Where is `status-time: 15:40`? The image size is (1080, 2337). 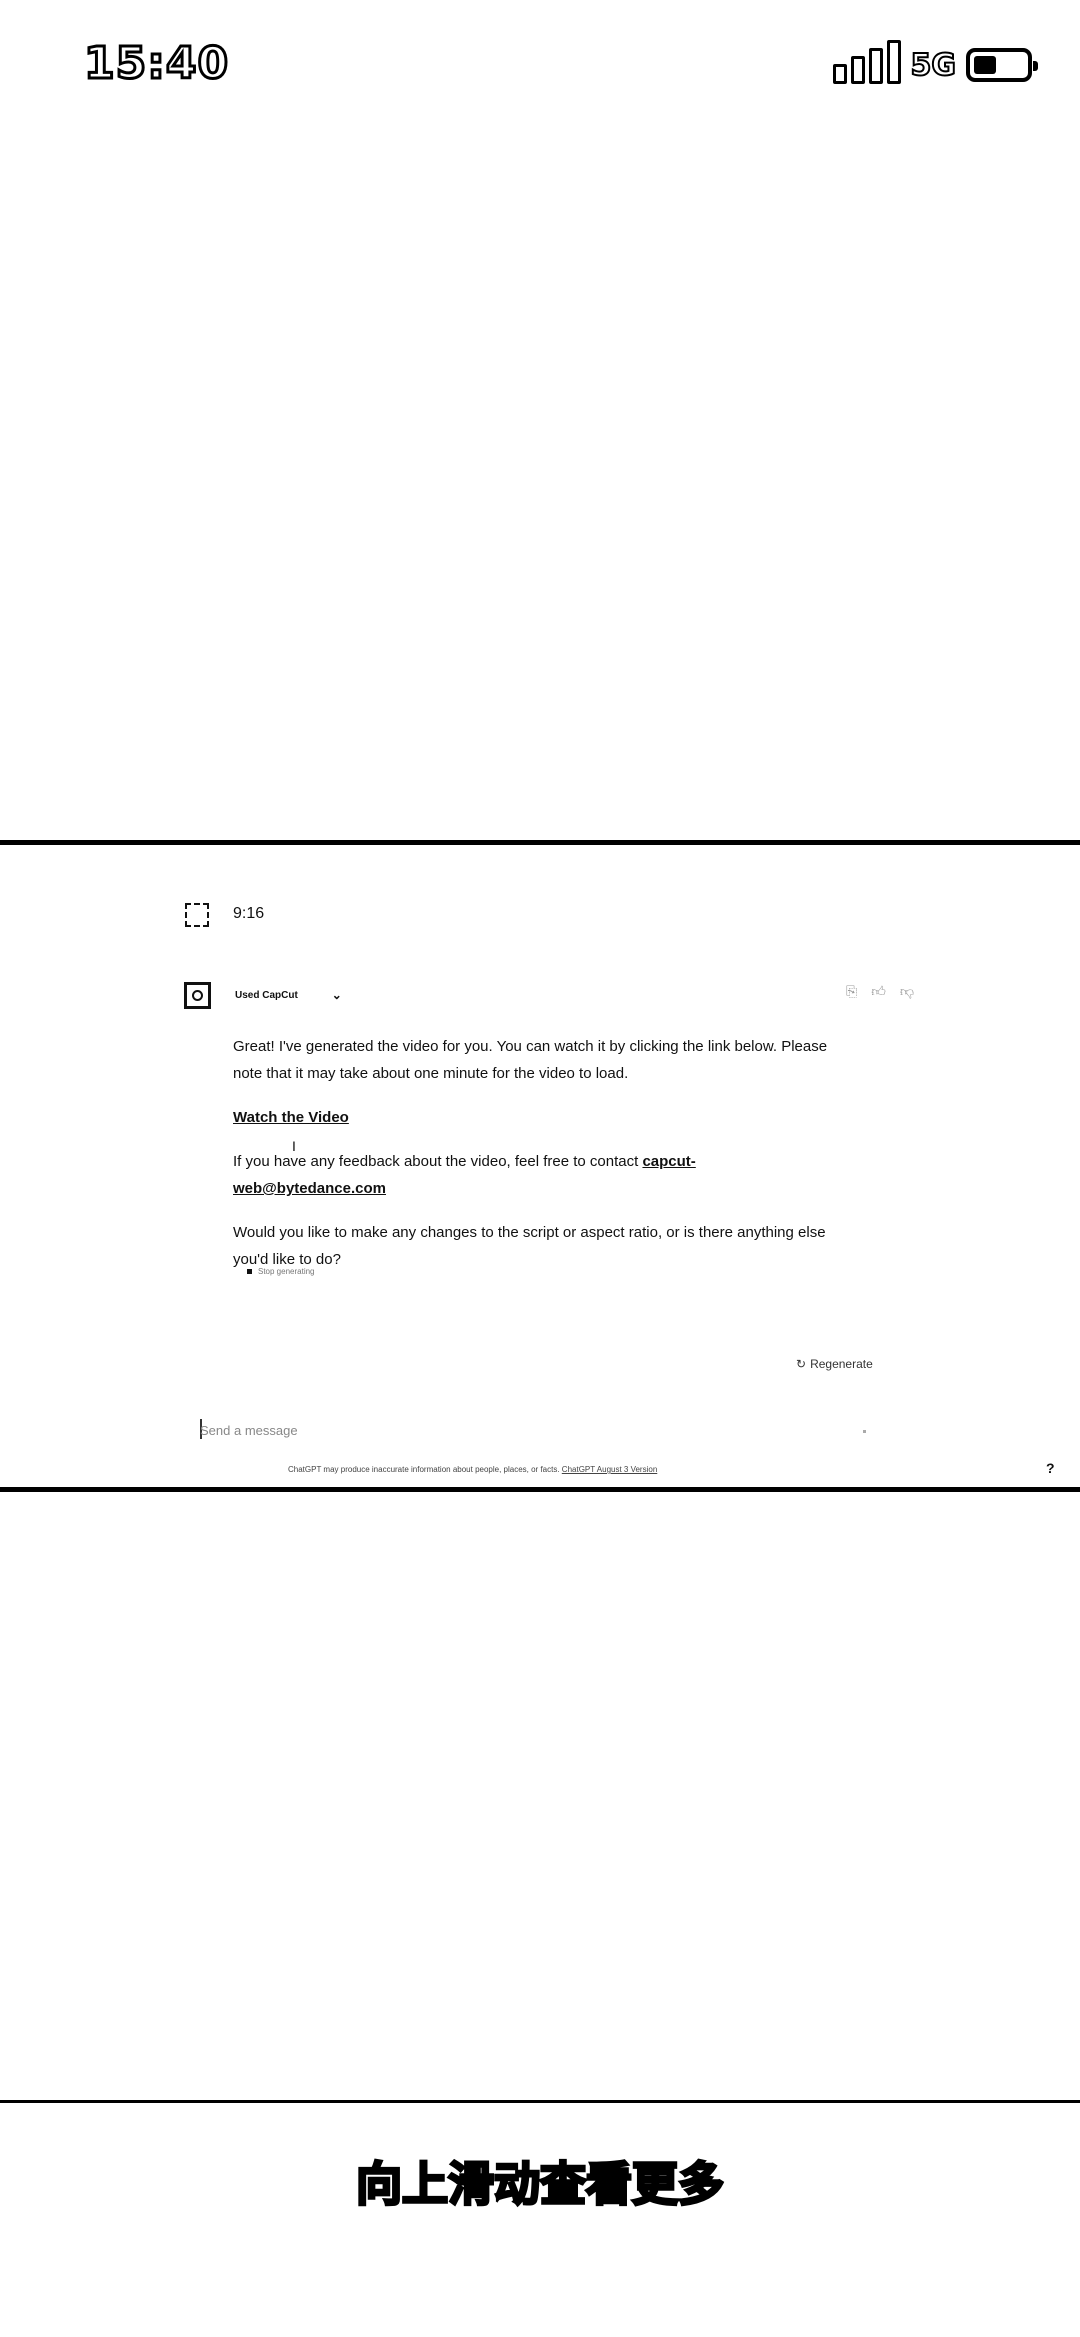 status-time: 15:40 is located at coordinates (156, 64).